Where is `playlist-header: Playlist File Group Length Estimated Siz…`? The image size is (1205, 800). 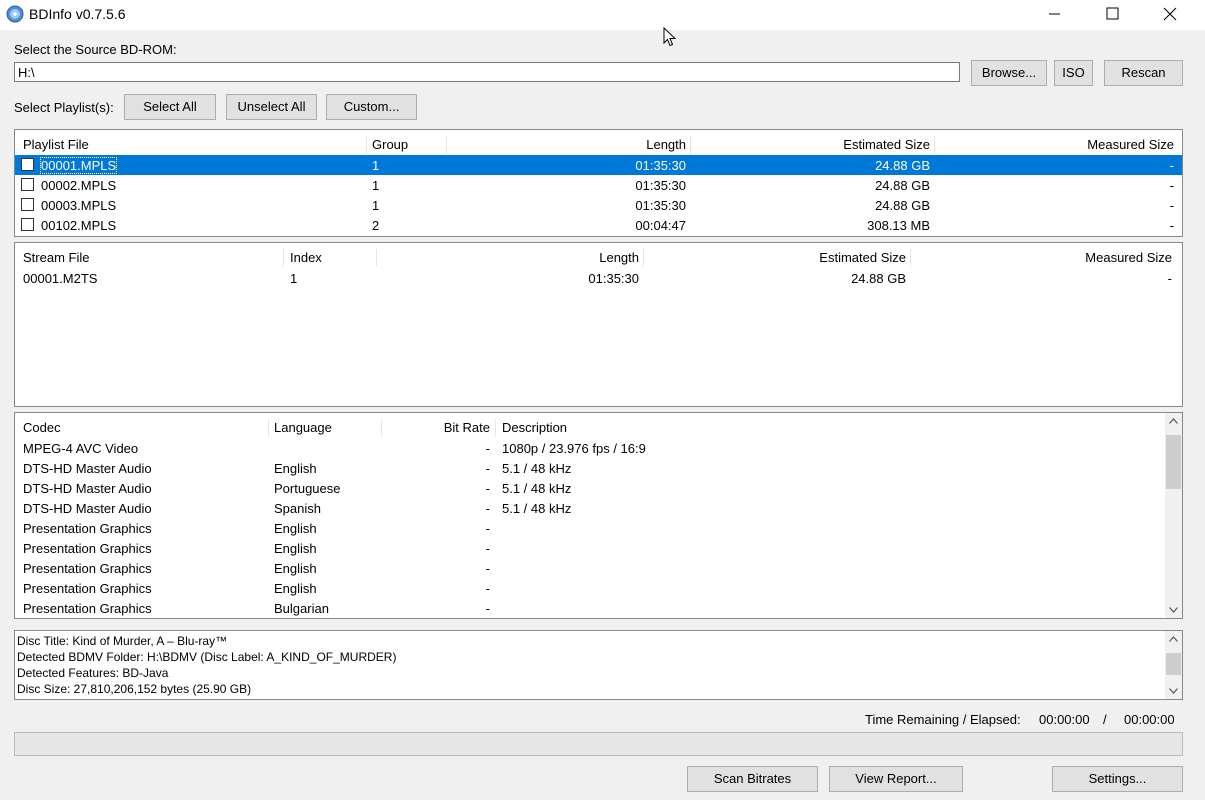 playlist-header: Playlist File Group Length Estimated Siz… is located at coordinates (598, 144).